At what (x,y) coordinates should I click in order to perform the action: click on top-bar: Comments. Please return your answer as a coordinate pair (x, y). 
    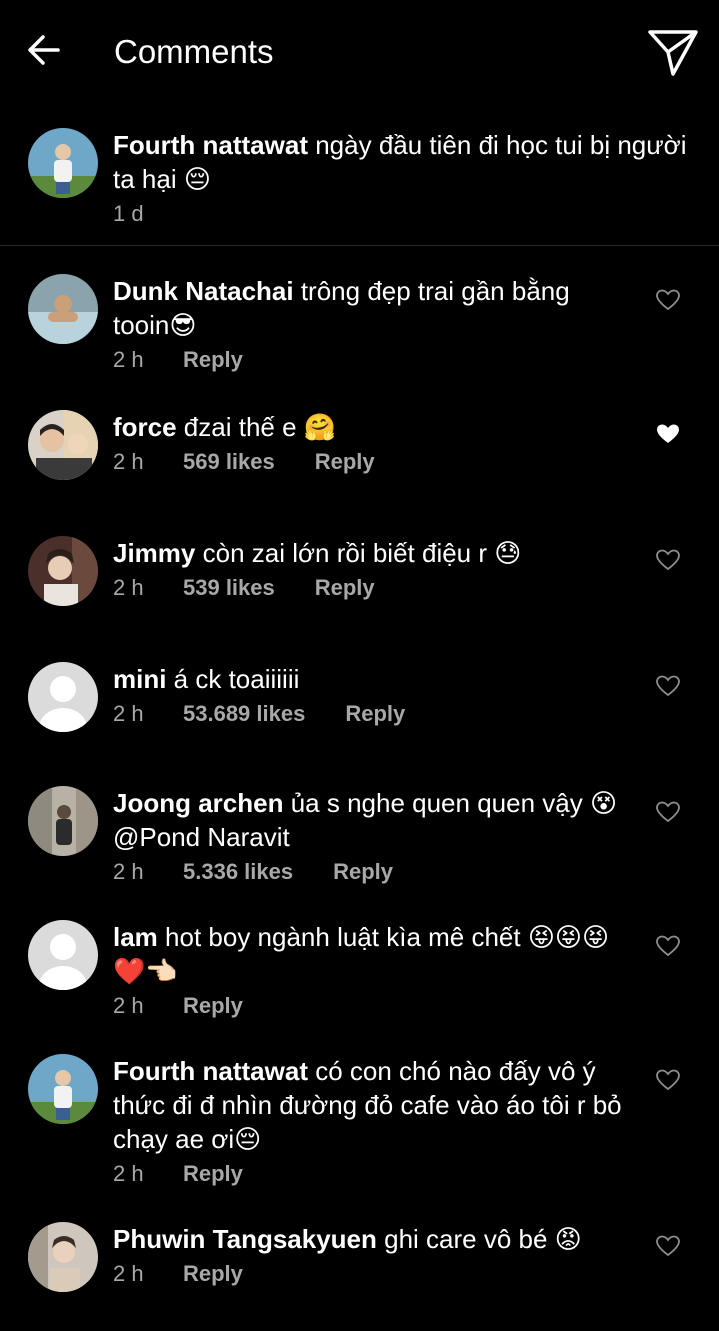
    Looking at the image, I should click on (359, 53).